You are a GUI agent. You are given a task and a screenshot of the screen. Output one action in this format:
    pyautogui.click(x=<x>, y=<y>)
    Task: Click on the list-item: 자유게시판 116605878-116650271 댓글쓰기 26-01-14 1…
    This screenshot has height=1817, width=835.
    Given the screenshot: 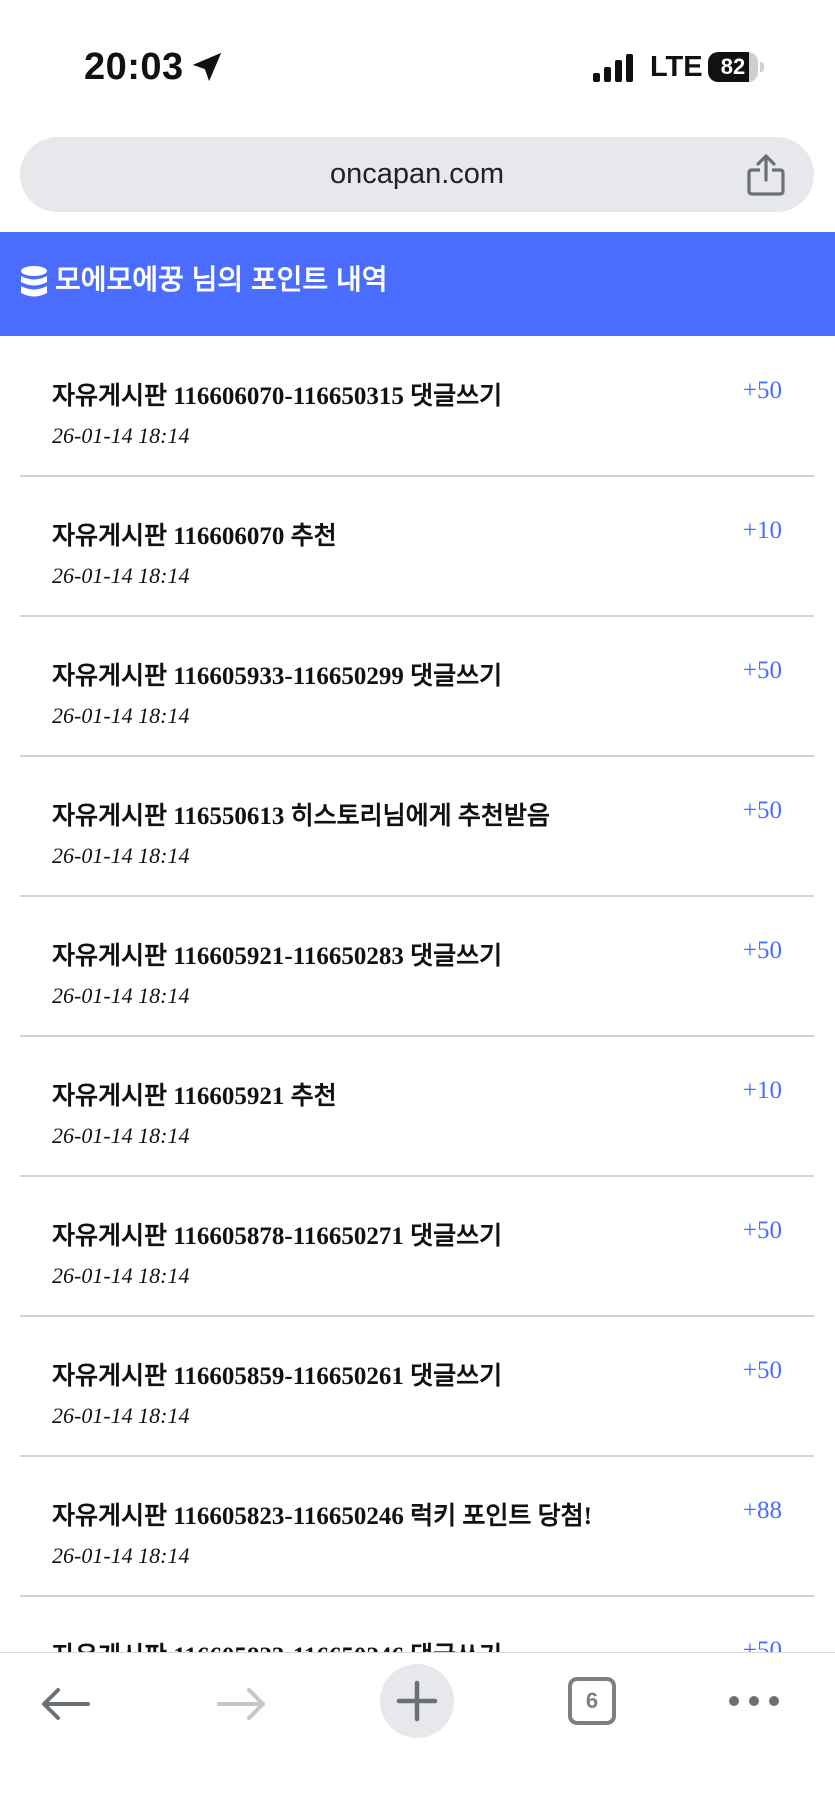 What is the action you would take?
    pyautogui.click(x=417, y=1247)
    